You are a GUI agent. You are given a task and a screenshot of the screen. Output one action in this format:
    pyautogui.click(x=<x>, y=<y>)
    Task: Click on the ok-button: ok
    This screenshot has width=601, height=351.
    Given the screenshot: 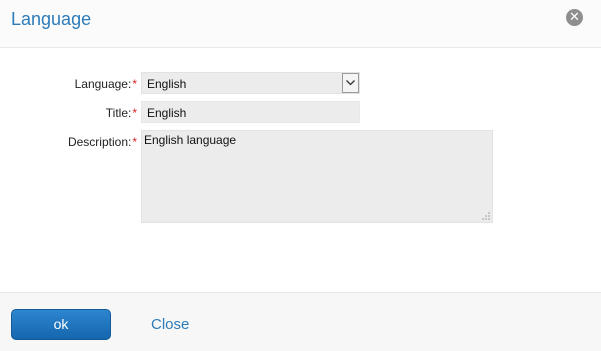 What is the action you would take?
    pyautogui.click(x=61, y=324)
    